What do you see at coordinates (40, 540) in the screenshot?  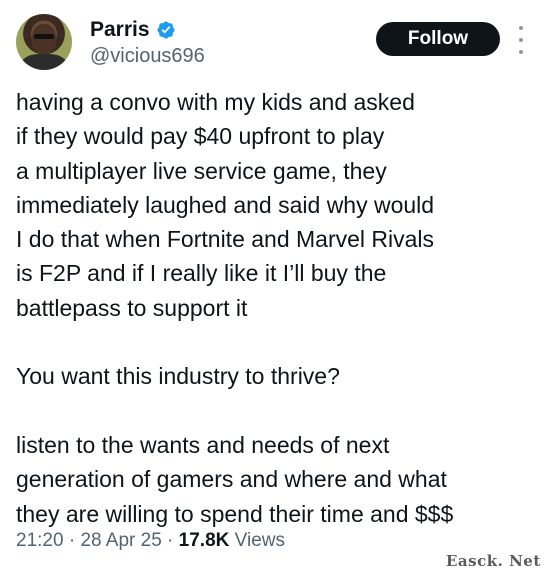 I see `tweet-time: 21:20` at bounding box center [40, 540].